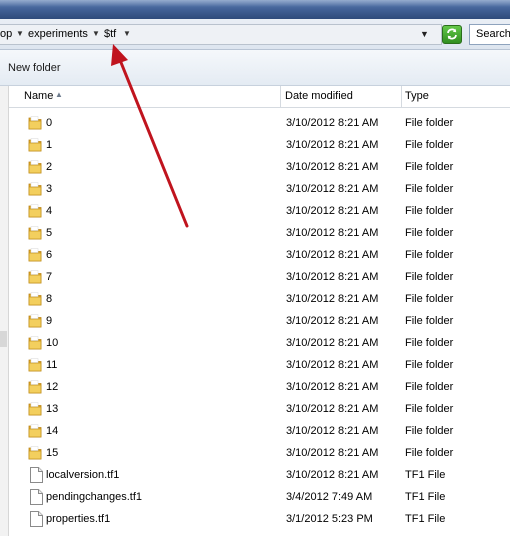  Describe the element at coordinates (259, 256) in the screenshot. I see `list-item: 6 3/10/2012 8:21 AM File folder` at that location.